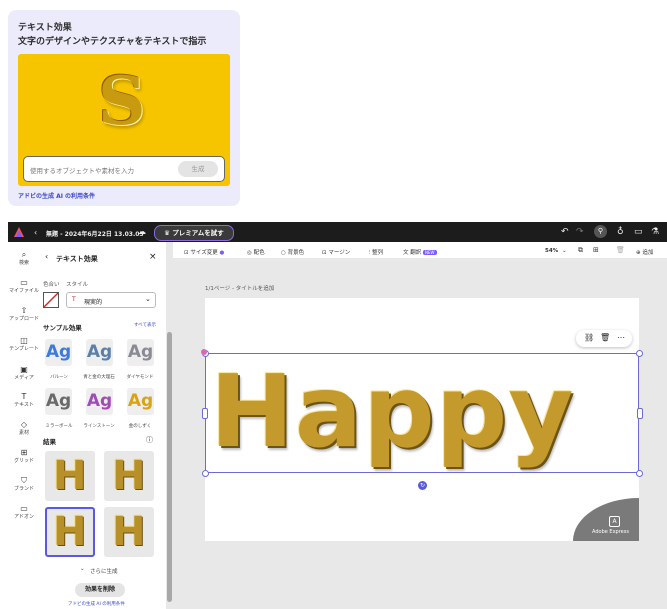  I want to click on redo-icon: ↷, so click(580, 232).